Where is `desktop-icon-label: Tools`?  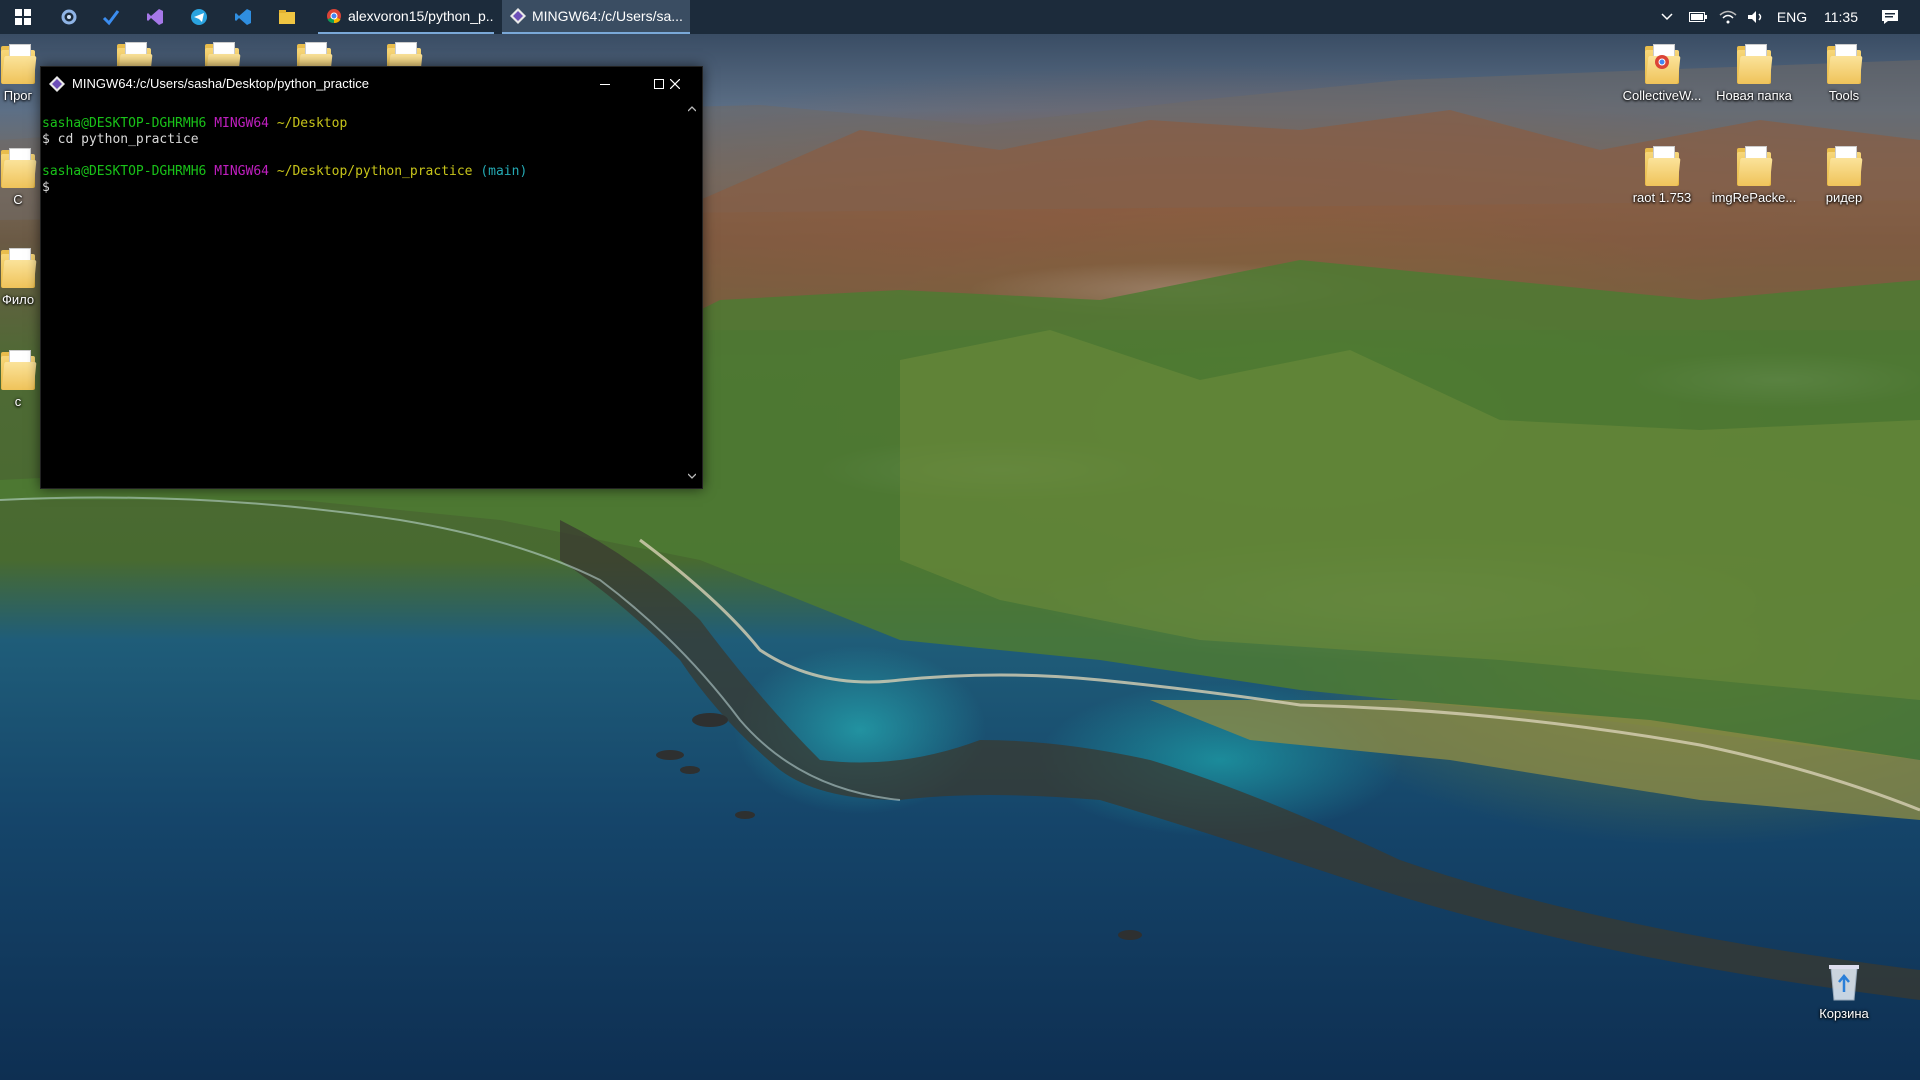 desktop-icon-label: Tools is located at coordinates (1844, 95).